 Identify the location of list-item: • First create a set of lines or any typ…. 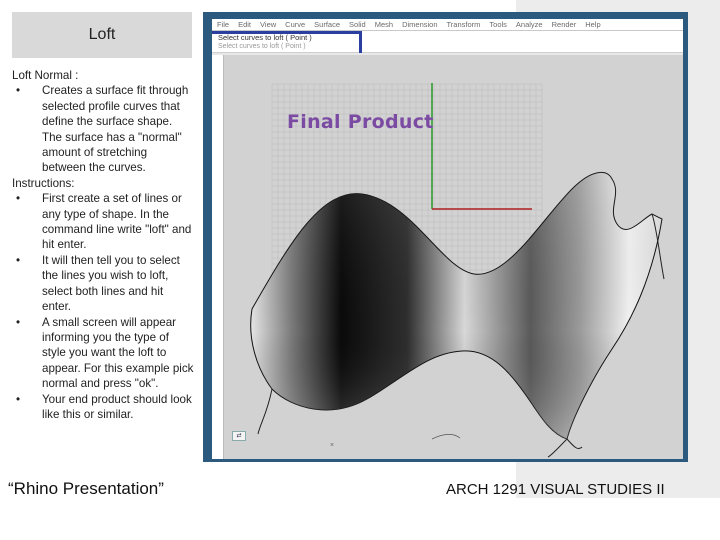
(103, 222).